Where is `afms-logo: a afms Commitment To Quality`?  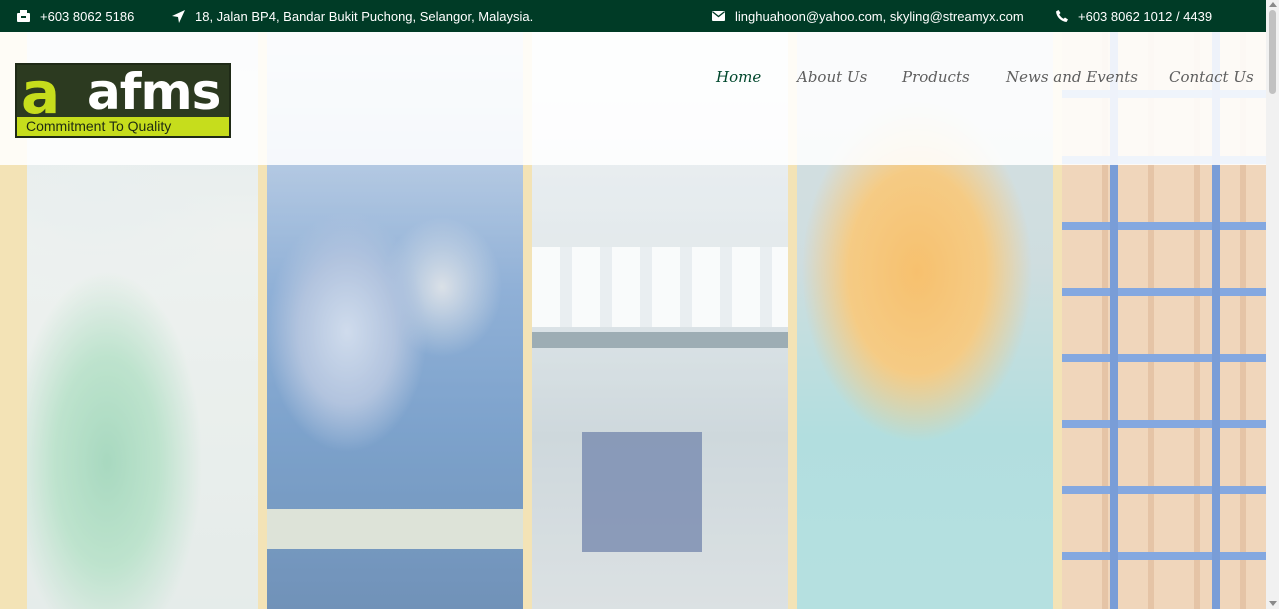
afms-logo: a afms Commitment To Quality is located at coordinates (123, 100).